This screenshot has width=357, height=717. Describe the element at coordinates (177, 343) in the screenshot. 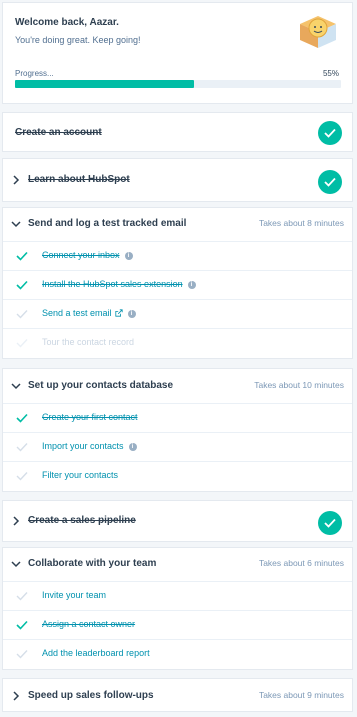

I see `task-row: Tour the contact record` at that location.